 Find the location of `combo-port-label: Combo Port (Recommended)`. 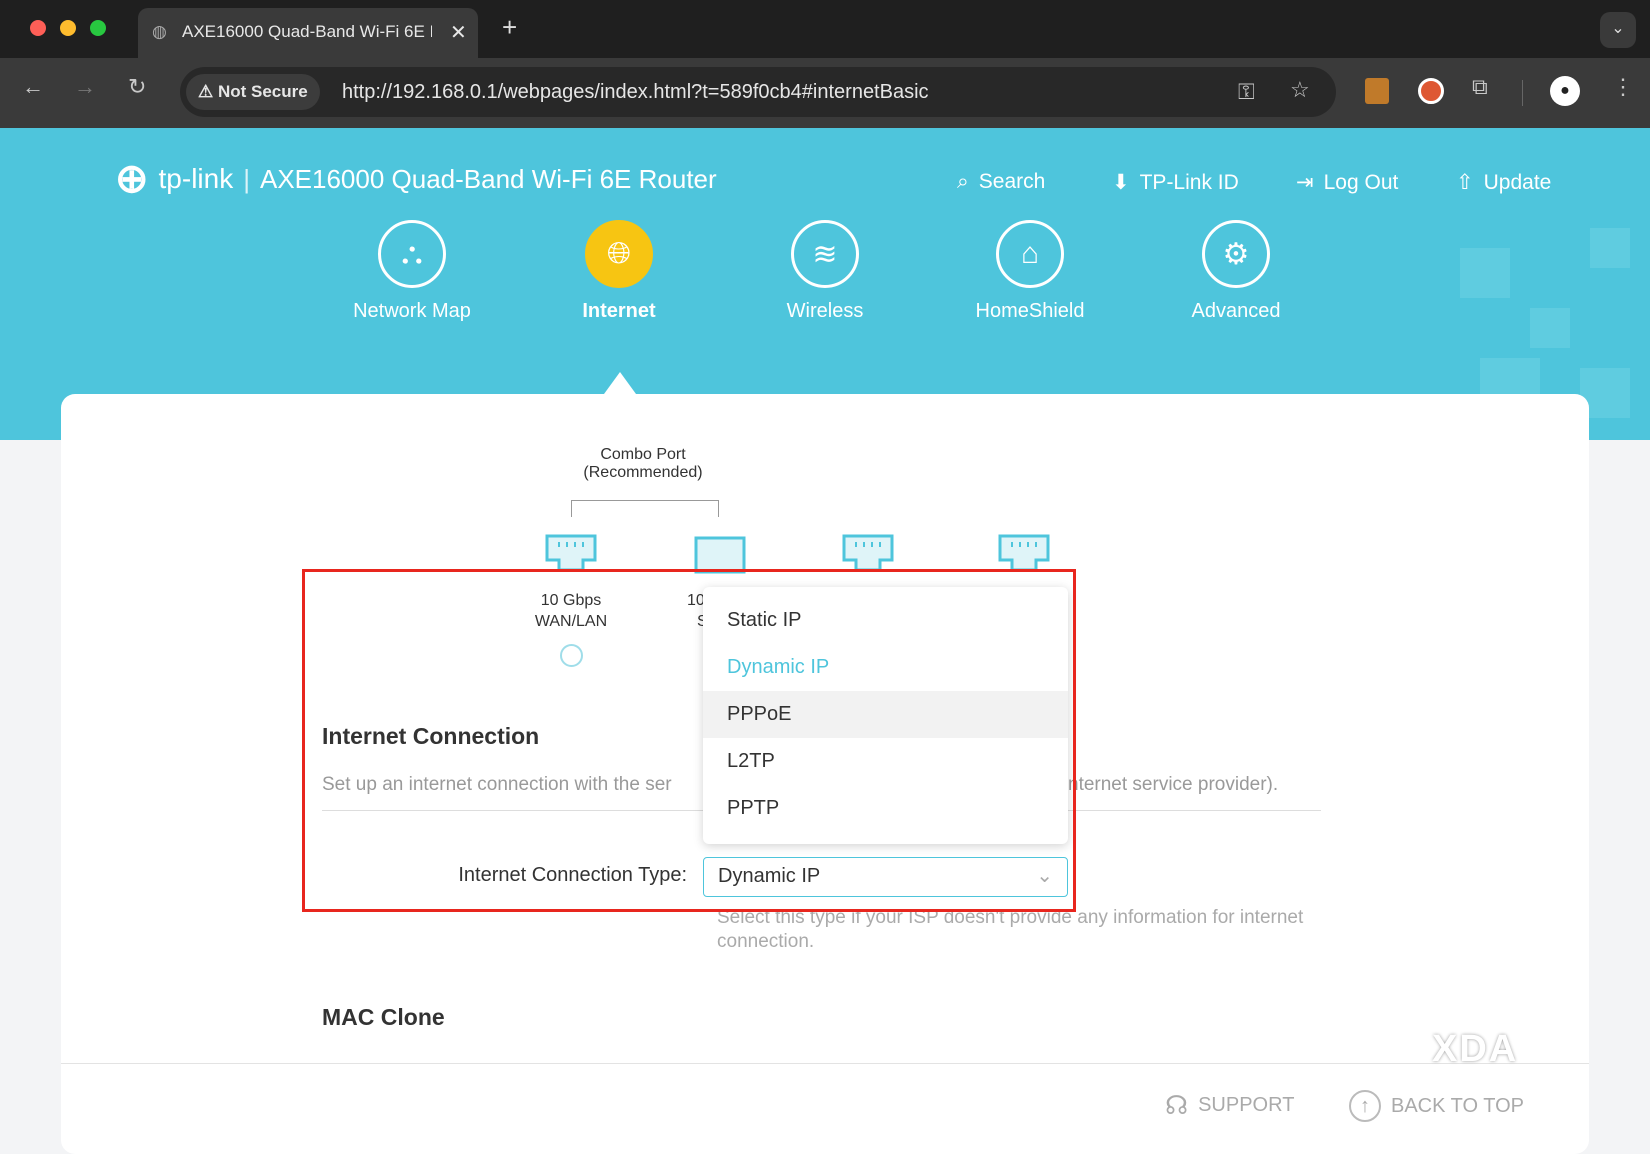

combo-port-label: Combo Port (Recommended) is located at coordinates (643, 463).